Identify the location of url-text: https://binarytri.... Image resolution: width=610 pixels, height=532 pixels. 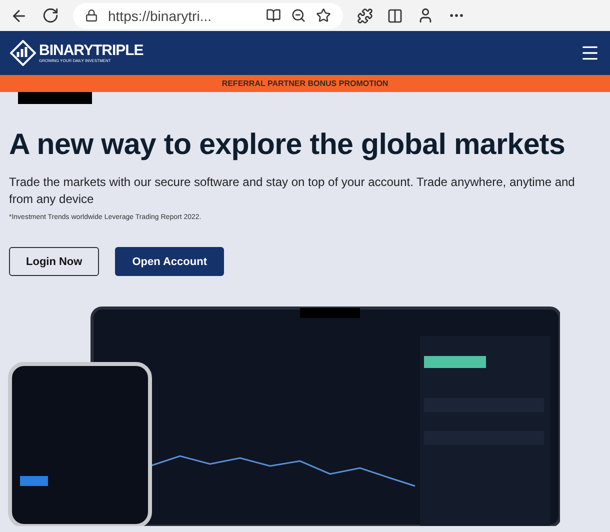
(160, 16).